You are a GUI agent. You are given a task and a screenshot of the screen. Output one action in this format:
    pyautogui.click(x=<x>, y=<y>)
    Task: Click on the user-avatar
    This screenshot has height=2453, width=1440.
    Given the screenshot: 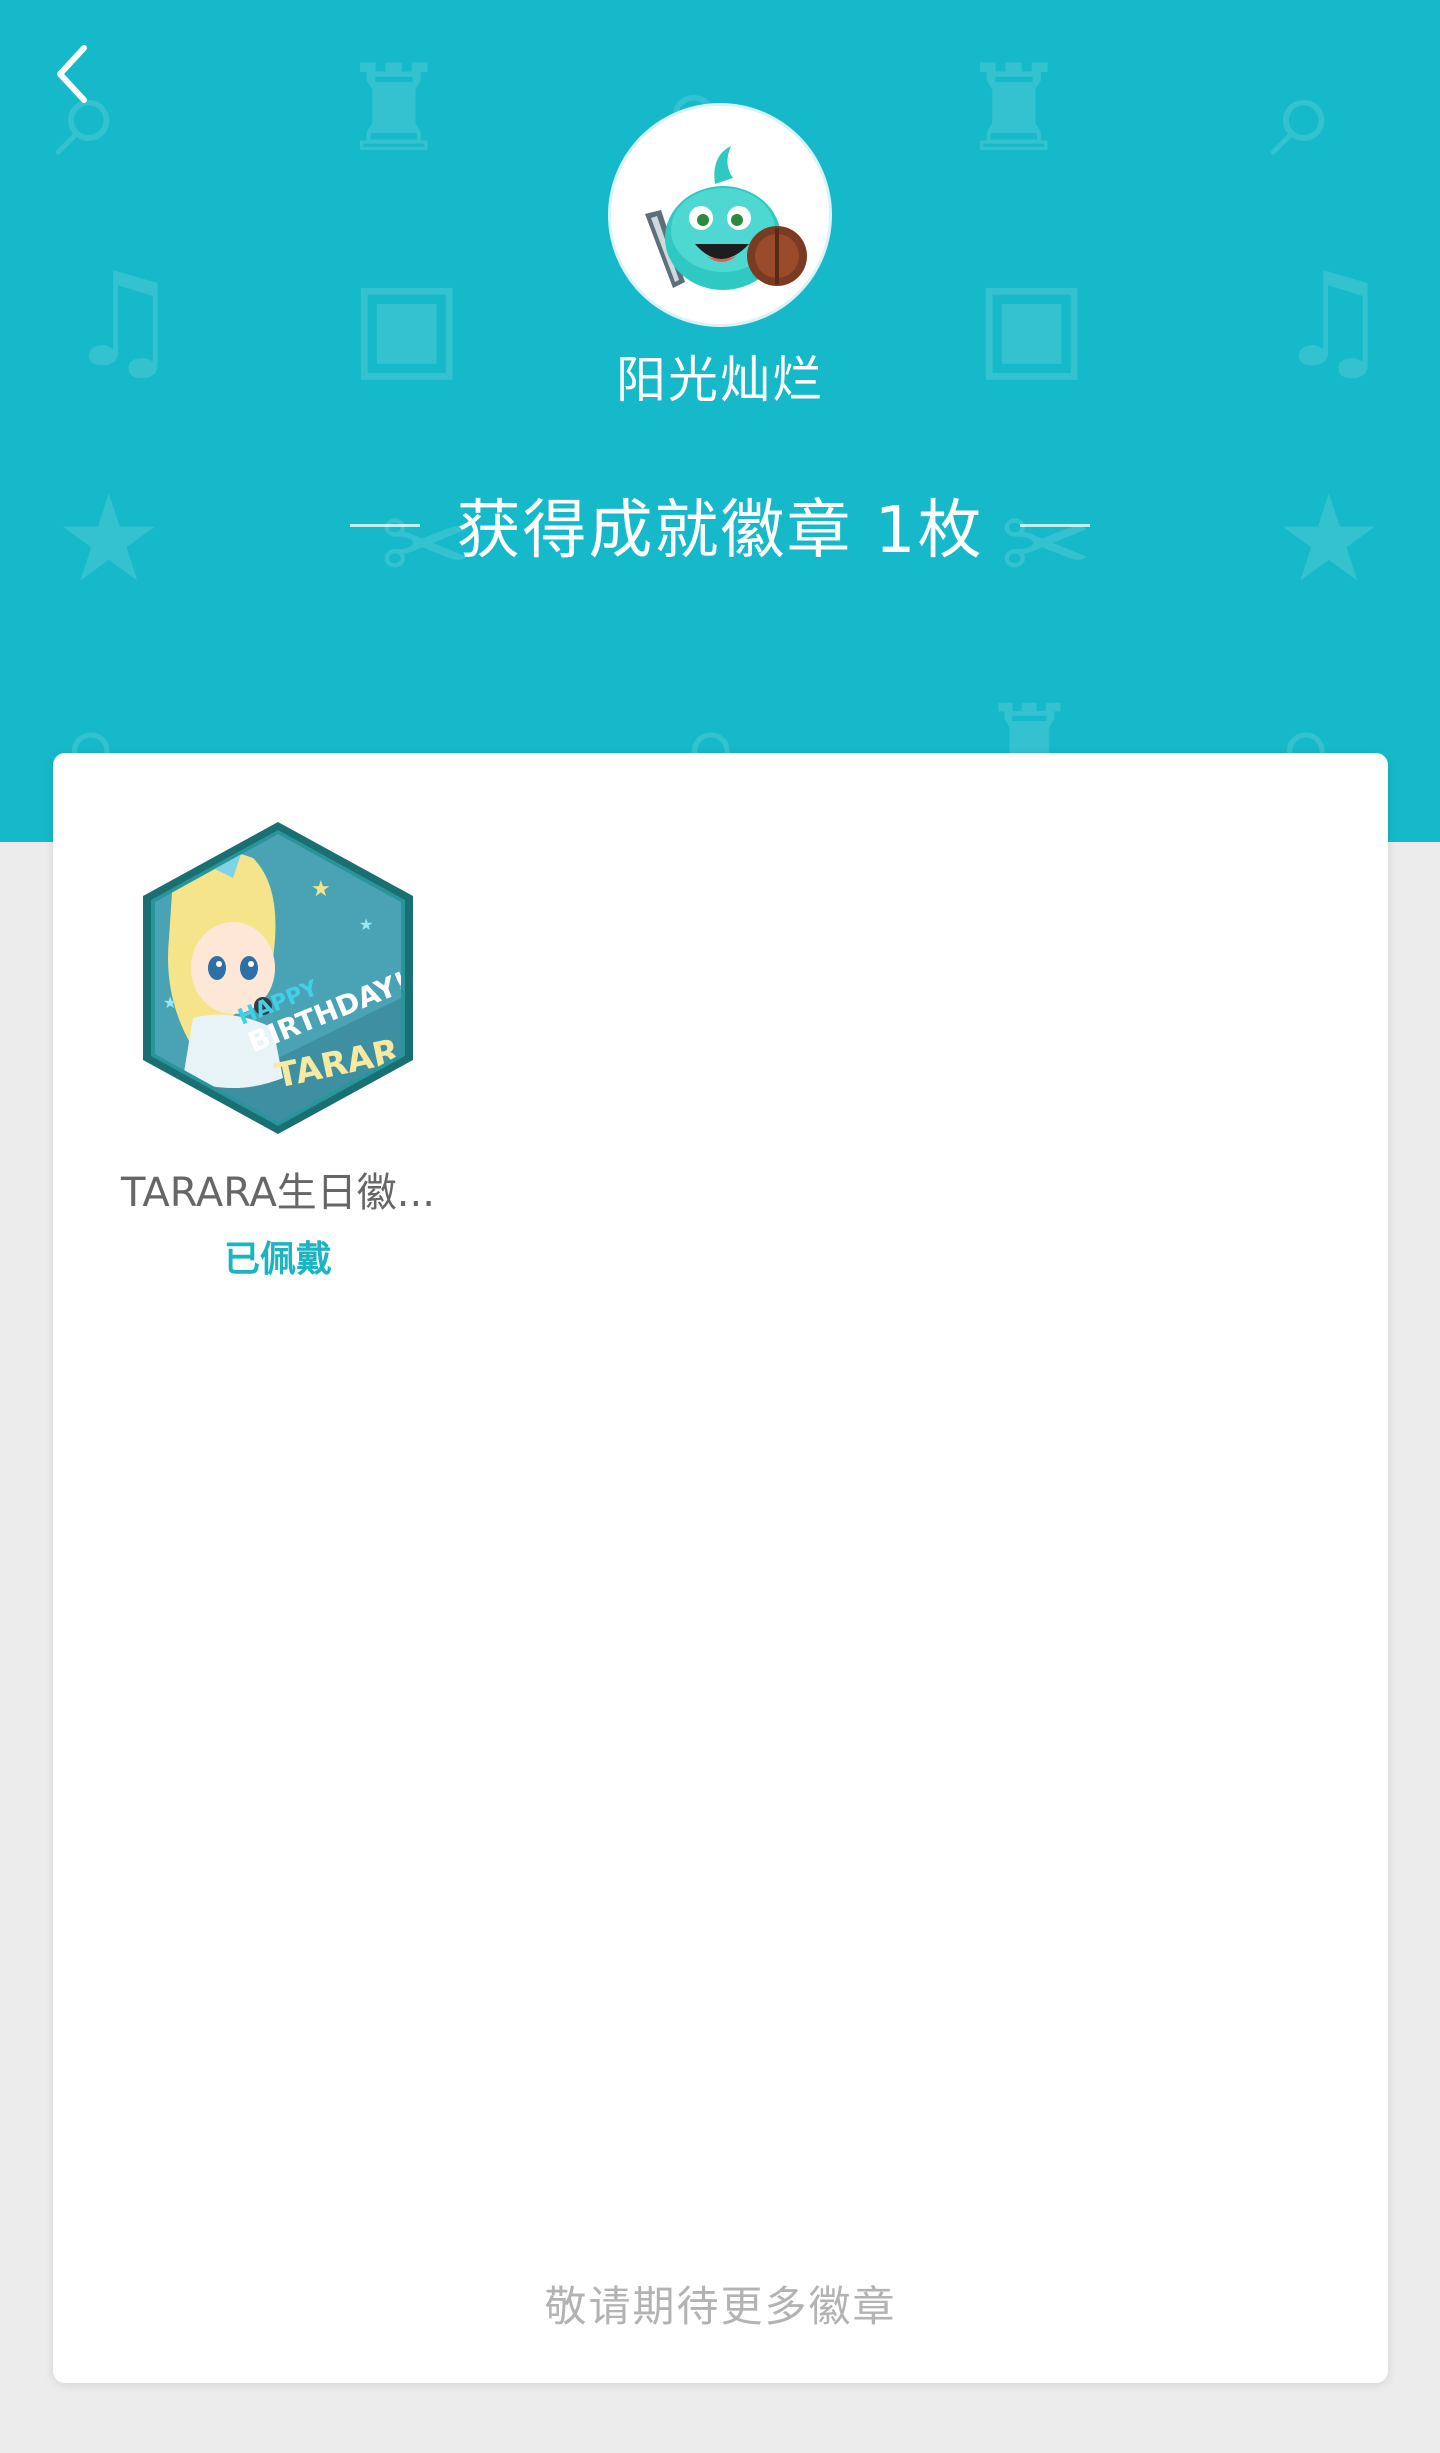 What is the action you would take?
    pyautogui.click(x=720, y=215)
    